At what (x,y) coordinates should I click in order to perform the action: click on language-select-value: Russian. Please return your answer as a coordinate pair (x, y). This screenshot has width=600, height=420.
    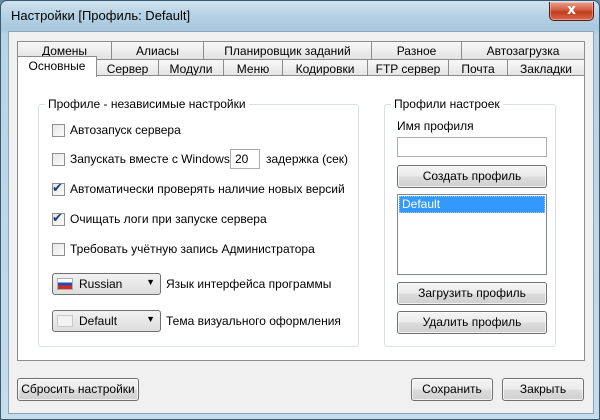
    Looking at the image, I should click on (101, 284).